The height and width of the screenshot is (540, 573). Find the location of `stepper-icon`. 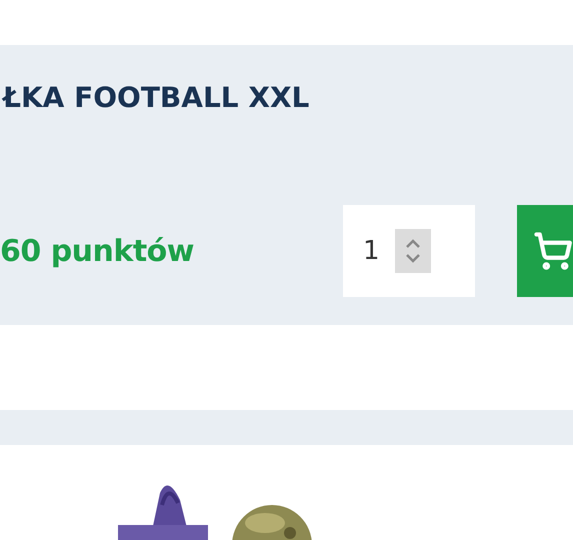

stepper-icon is located at coordinates (413, 251).